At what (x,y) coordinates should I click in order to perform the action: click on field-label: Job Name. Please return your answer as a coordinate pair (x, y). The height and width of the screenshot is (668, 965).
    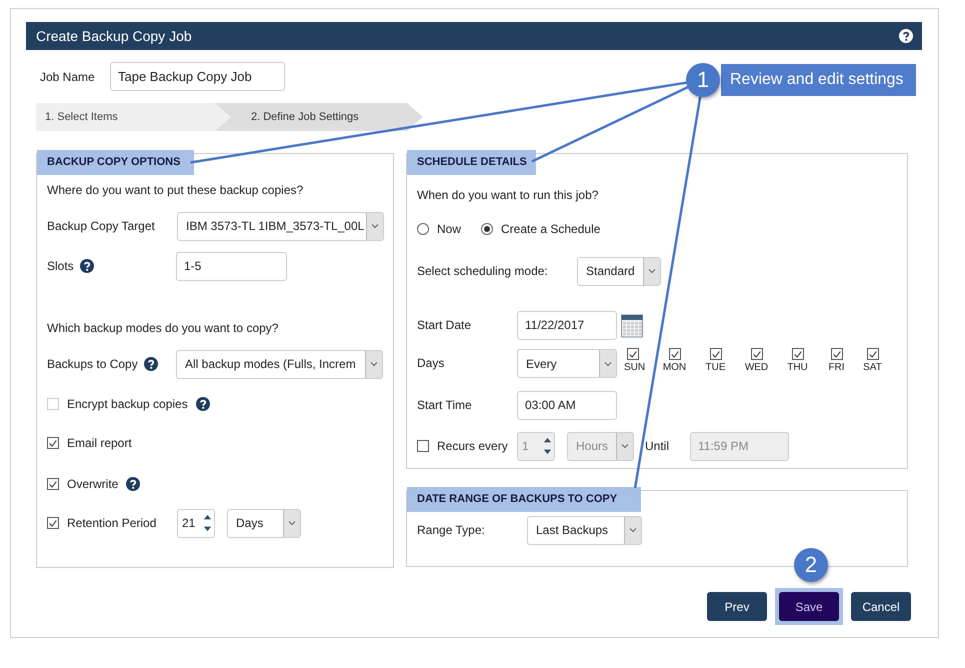
    Looking at the image, I should click on (68, 77).